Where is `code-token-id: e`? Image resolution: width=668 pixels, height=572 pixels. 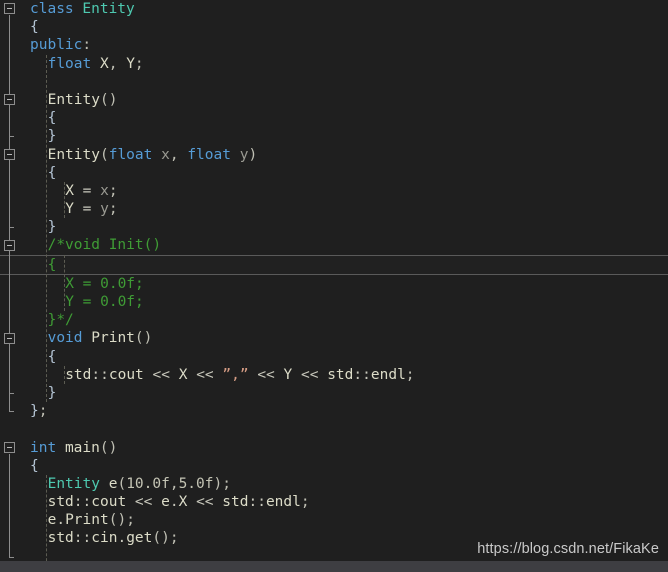 code-token-id: e is located at coordinates (165, 502).